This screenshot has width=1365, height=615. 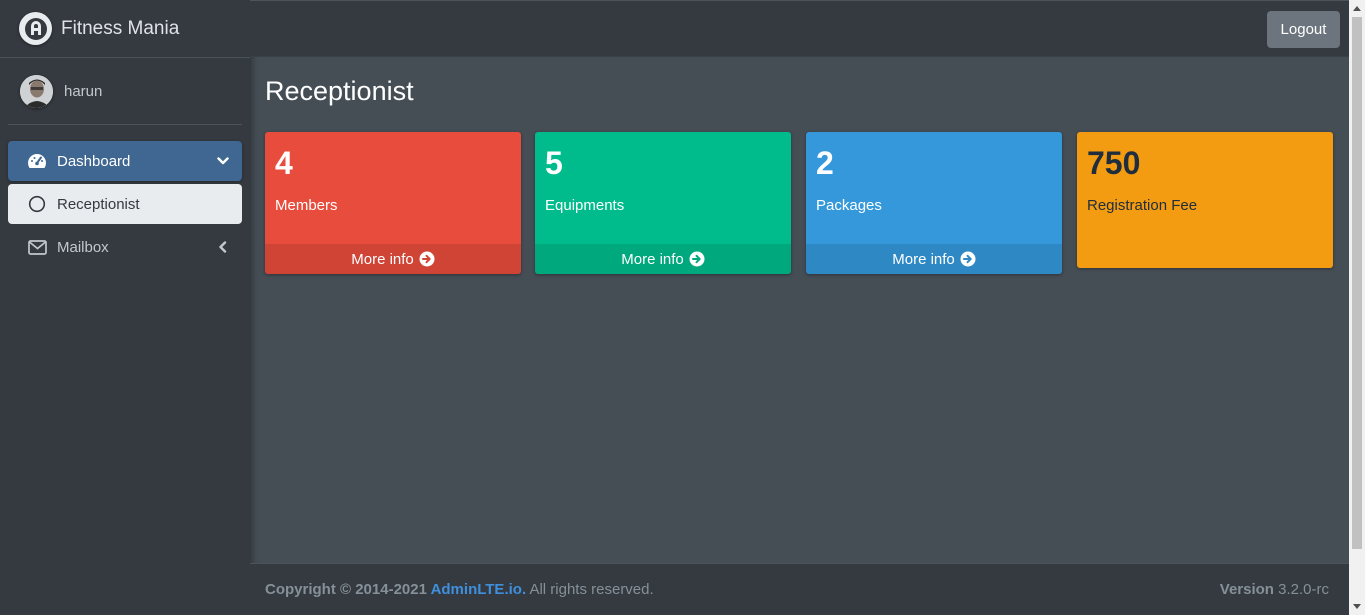 I want to click on adminlte-link: AdminLTE.io., so click(x=479, y=589).